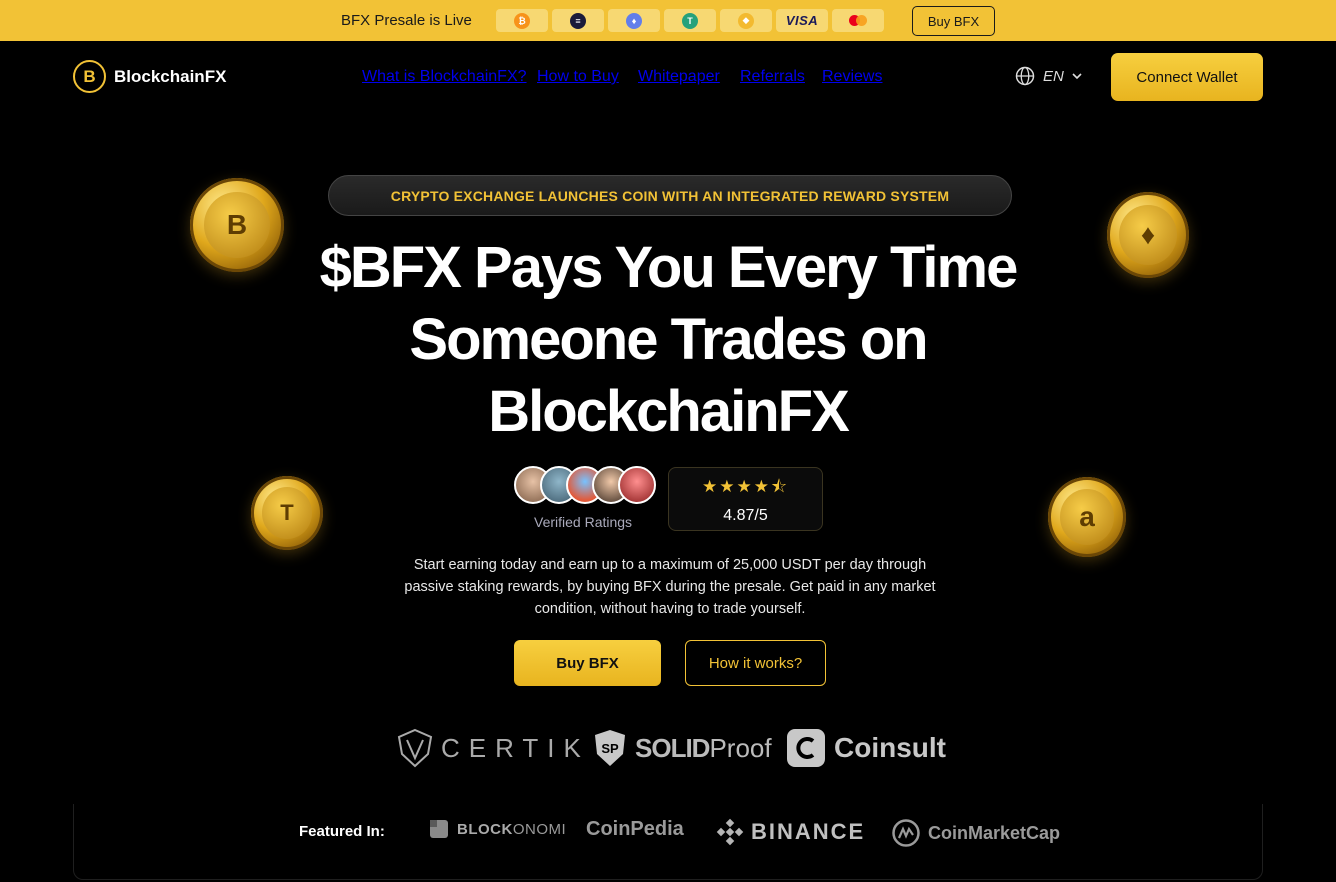 This screenshot has width=1336, height=882. What do you see at coordinates (1025, 76) in the screenshot?
I see `globe-icon` at bounding box center [1025, 76].